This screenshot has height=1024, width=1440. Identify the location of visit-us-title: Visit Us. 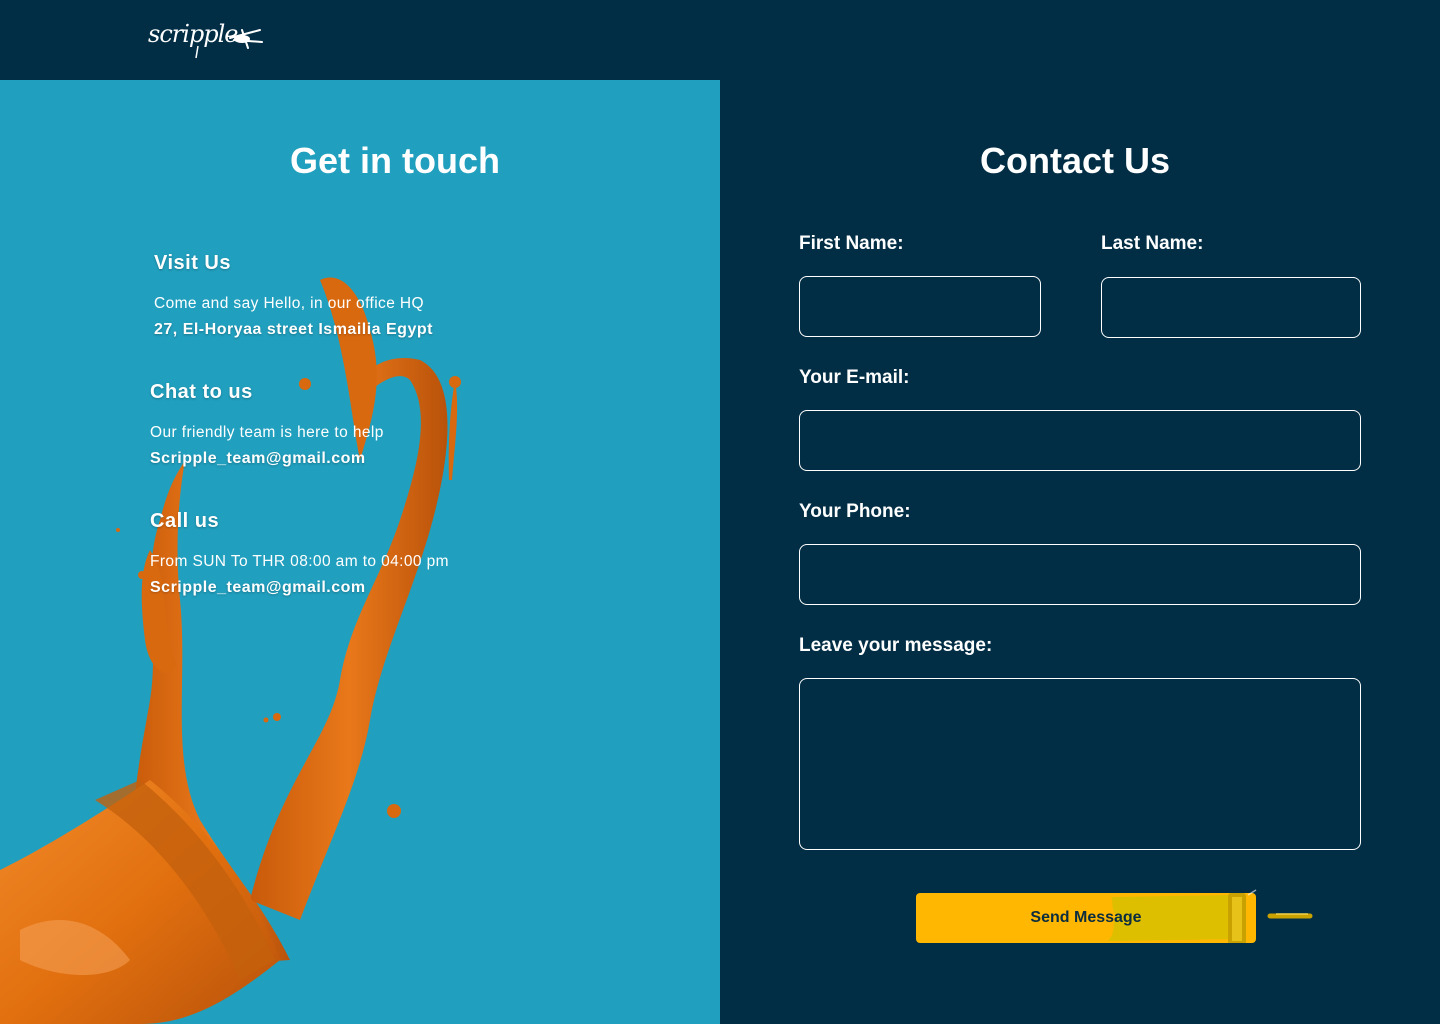
(192, 263).